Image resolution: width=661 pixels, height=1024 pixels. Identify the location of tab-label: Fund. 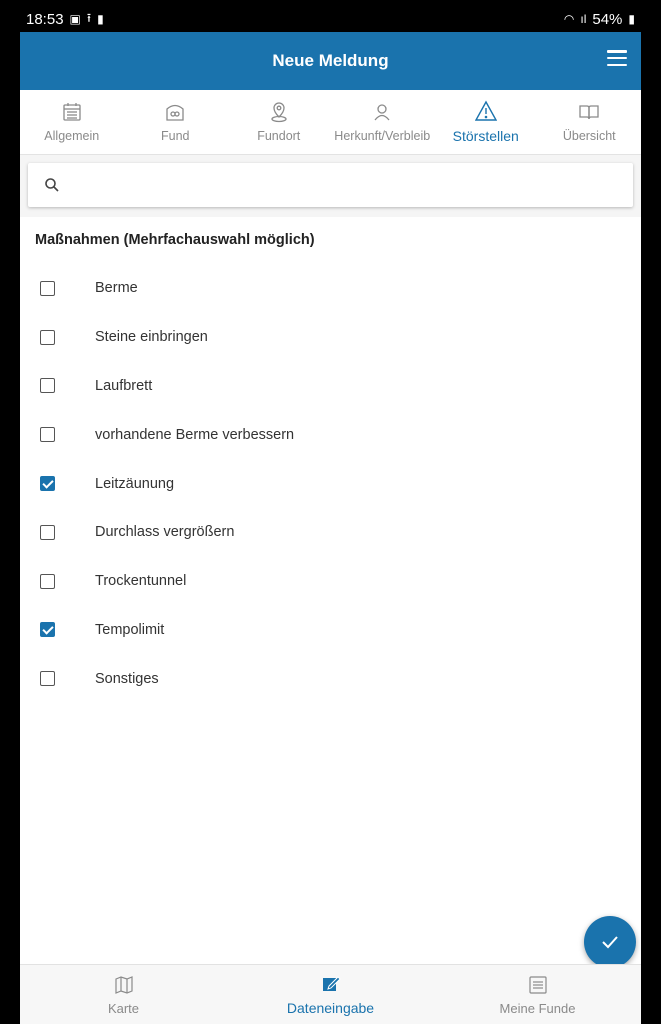
(175, 136).